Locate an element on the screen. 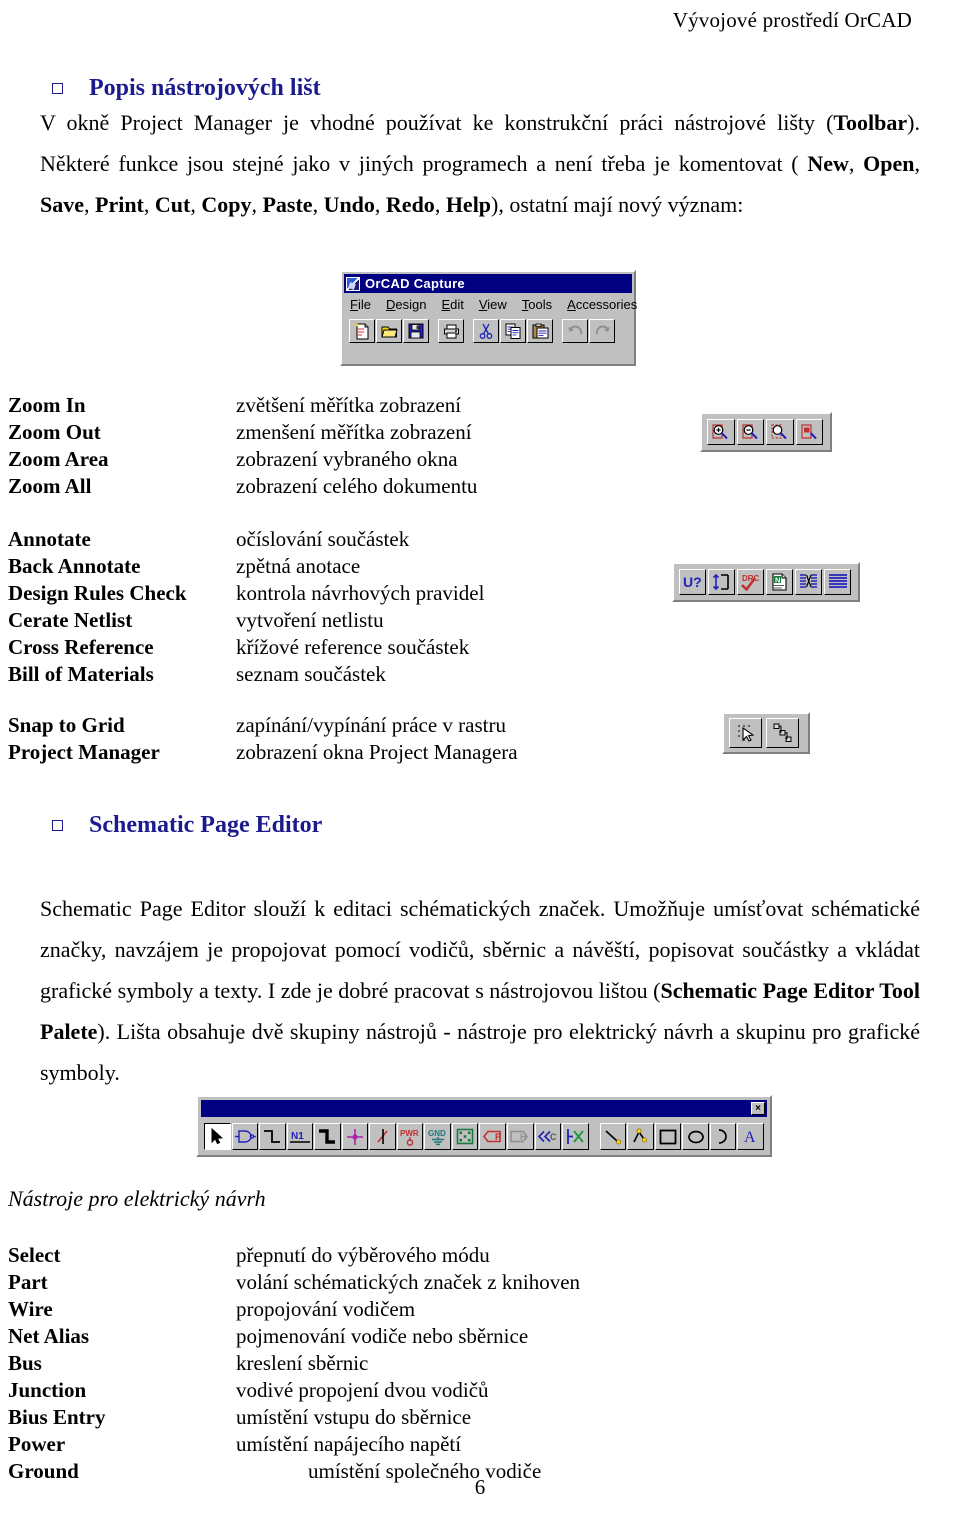  back-annotate-icon is located at coordinates (722, 582).